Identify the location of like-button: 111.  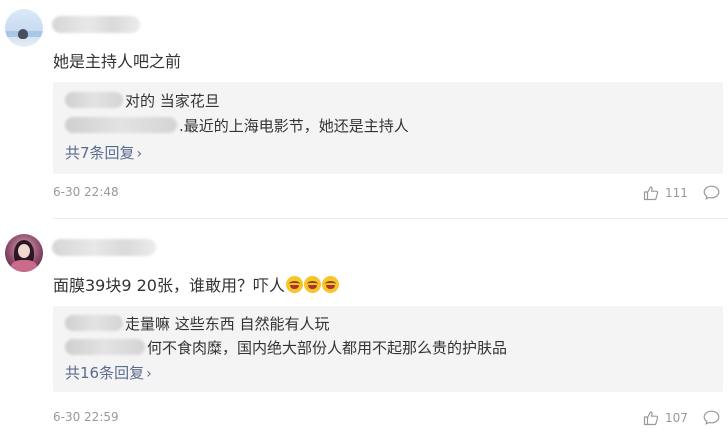
(665, 193).